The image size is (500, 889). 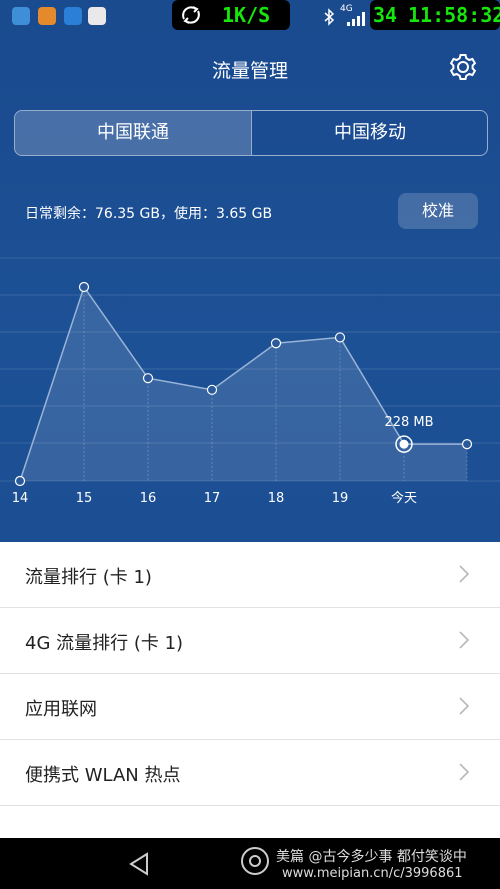 What do you see at coordinates (369, 133) in the screenshot?
I see `tab-china-mobile: 中国移动` at bounding box center [369, 133].